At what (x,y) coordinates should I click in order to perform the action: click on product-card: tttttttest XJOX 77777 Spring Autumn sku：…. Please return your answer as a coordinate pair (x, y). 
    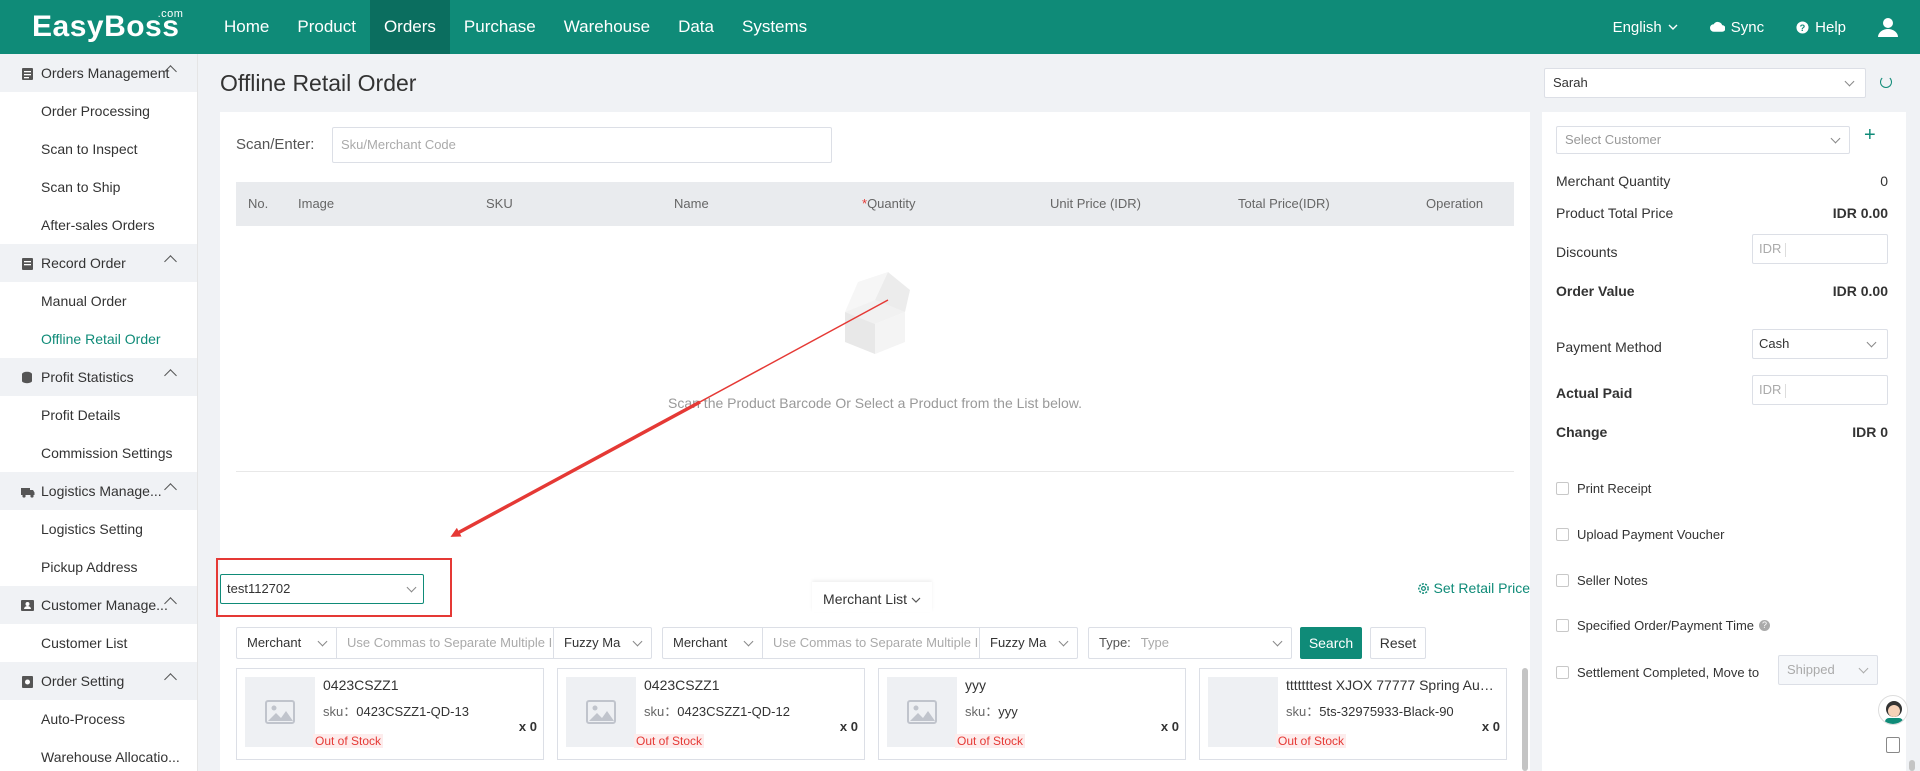
    Looking at the image, I should click on (1353, 714).